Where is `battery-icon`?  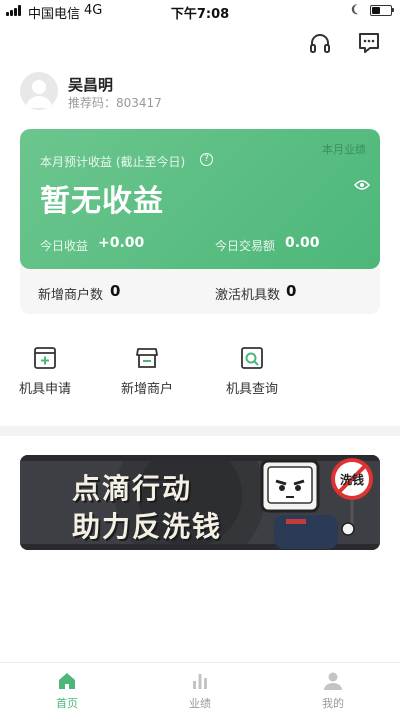
battery-icon is located at coordinates (381, 10).